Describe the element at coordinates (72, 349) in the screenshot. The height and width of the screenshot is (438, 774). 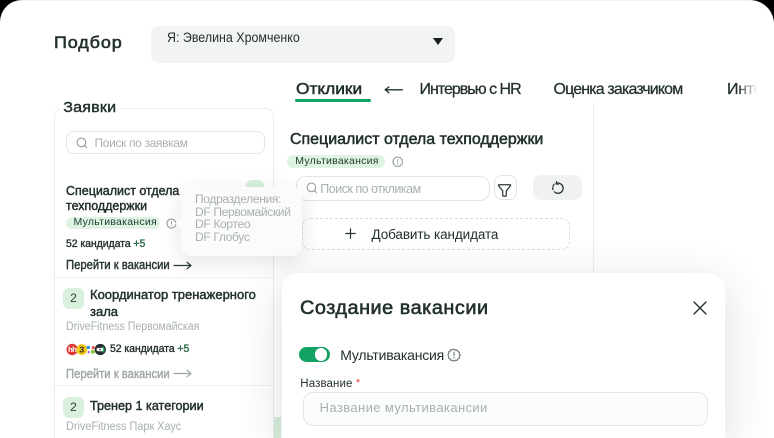
I see `svg-text: hh` at that location.